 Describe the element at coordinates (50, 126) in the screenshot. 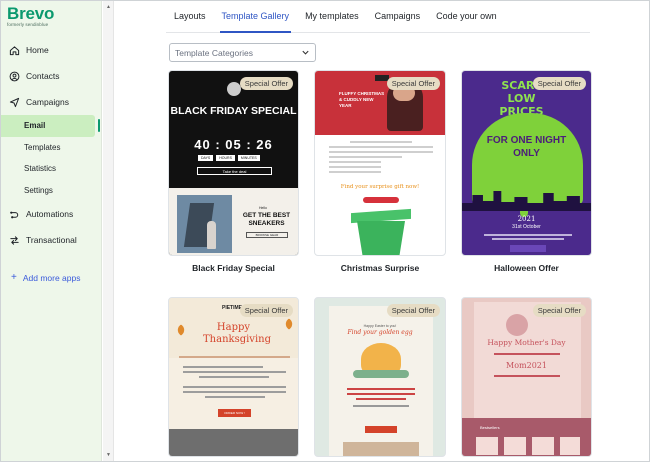

I see `sidebar-subitem-email: Email` at that location.